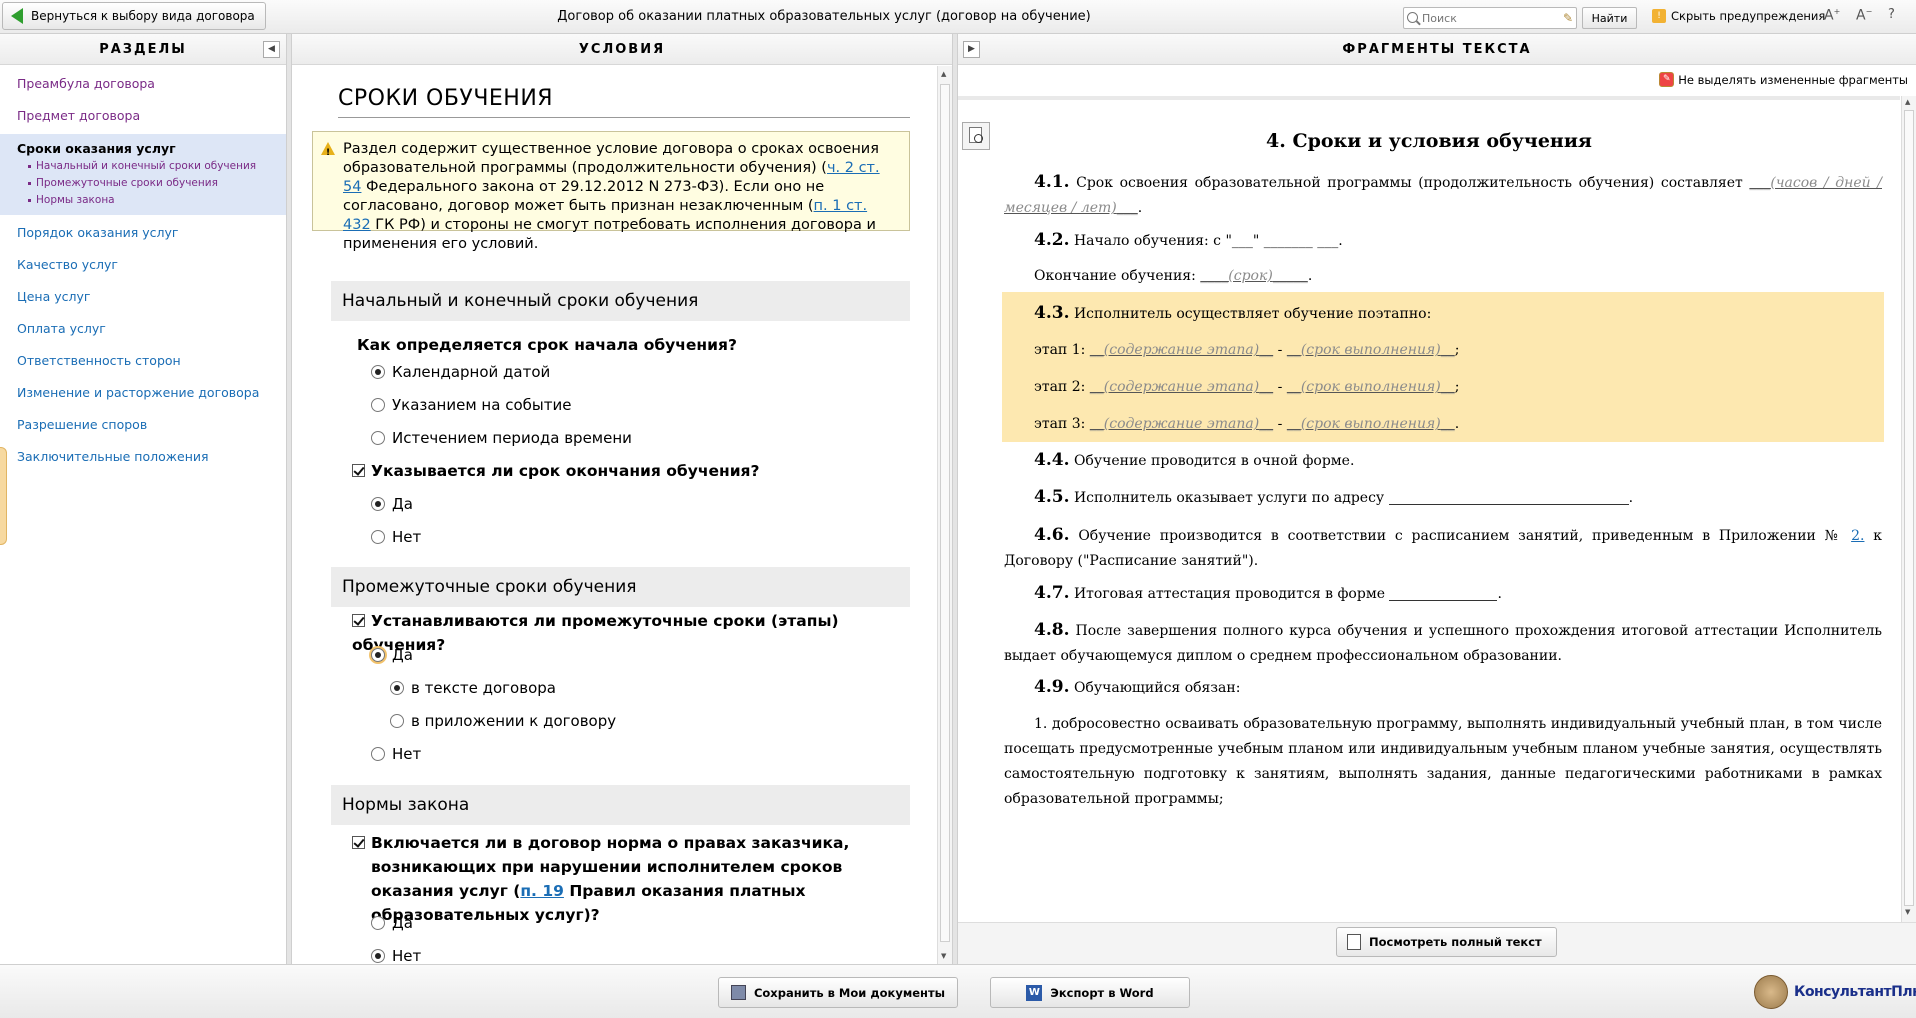 The height and width of the screenshot is (1018, 1916). I want to click on radio-label: Да, so click(402, 655).